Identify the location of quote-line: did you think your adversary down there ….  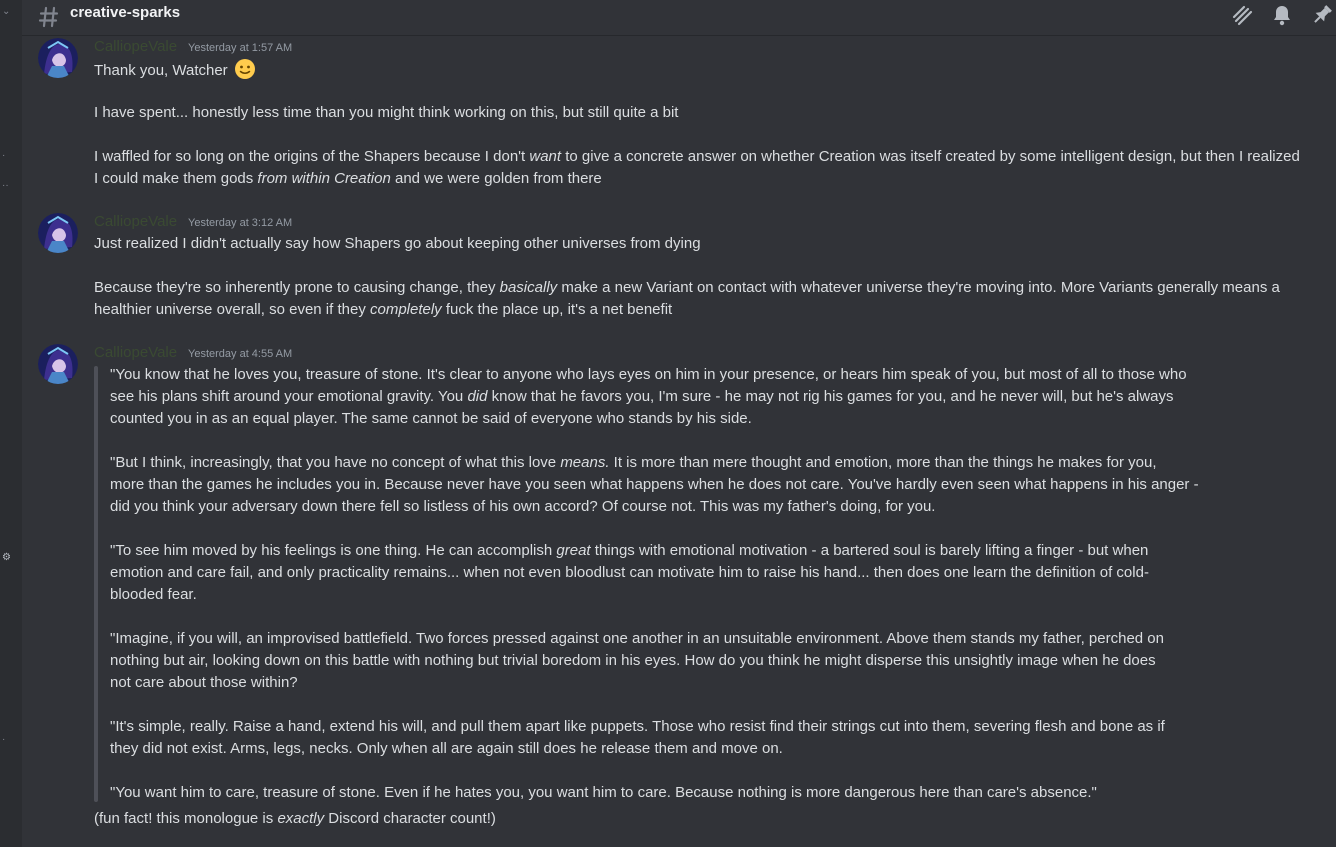
(523, 506).